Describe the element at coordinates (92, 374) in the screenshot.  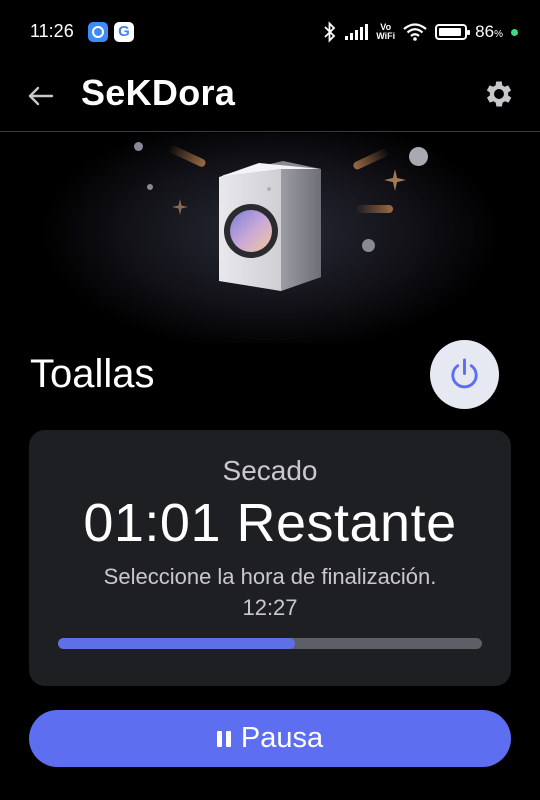
I see `course-name: Toallas` at that location.